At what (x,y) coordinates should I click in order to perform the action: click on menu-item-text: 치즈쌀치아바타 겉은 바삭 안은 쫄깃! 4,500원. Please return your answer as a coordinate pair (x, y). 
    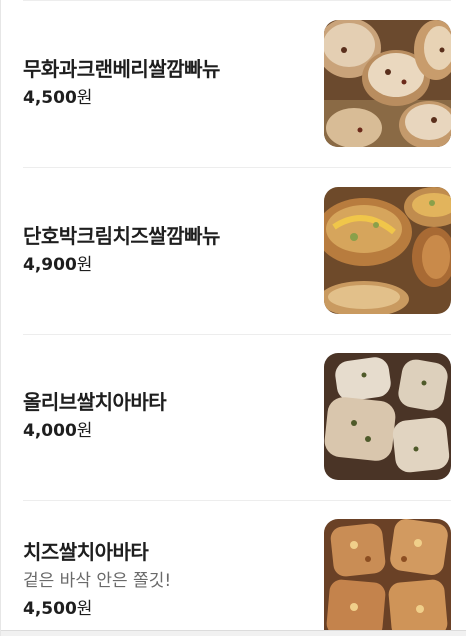
    Looking at the image, I should click on (167, 580).